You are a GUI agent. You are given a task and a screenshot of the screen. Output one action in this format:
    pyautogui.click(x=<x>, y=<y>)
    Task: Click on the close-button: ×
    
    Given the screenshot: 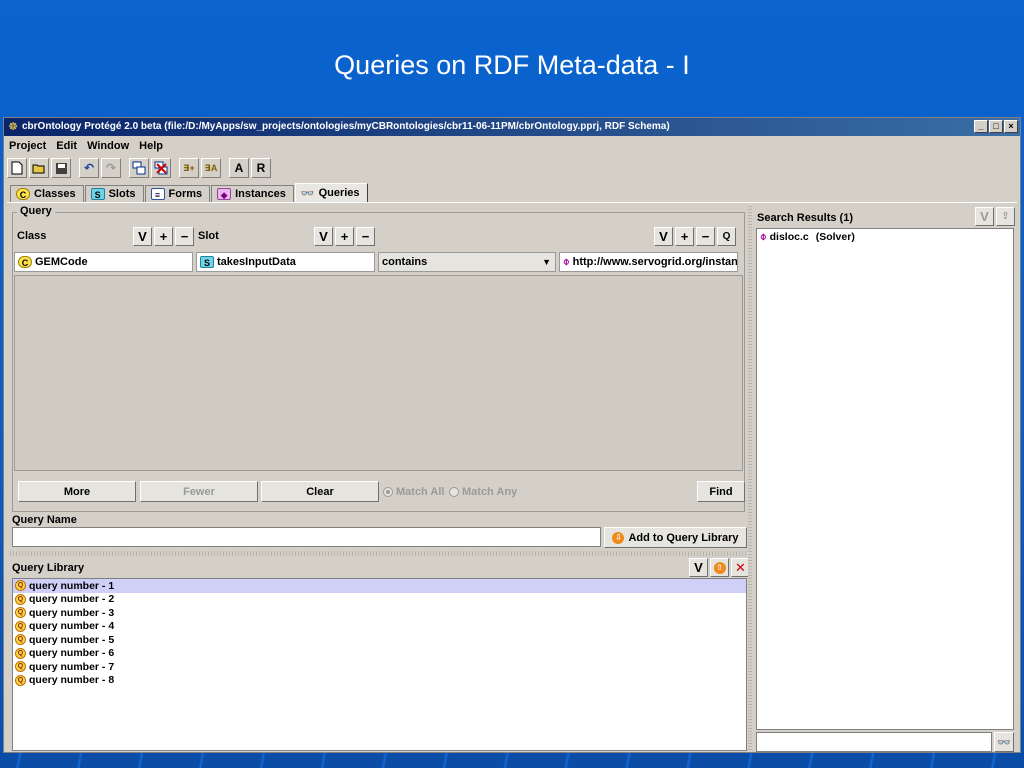 What is the action you would take?
    pyautogui.click(x=1011, y=126)
    